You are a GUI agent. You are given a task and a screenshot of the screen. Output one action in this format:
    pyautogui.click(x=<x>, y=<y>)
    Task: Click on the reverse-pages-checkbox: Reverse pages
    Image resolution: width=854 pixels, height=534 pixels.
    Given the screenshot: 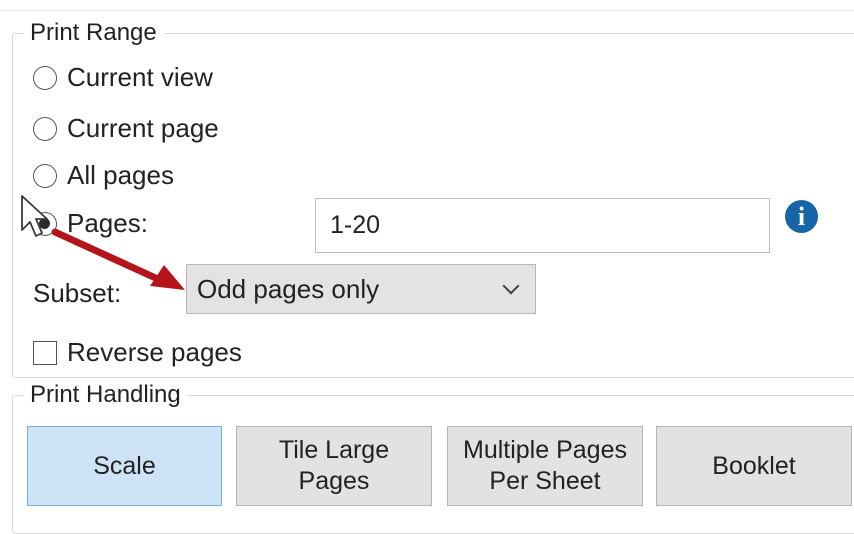 What is the action you would take?
    pyautogui.click(x=137, y=352)
    